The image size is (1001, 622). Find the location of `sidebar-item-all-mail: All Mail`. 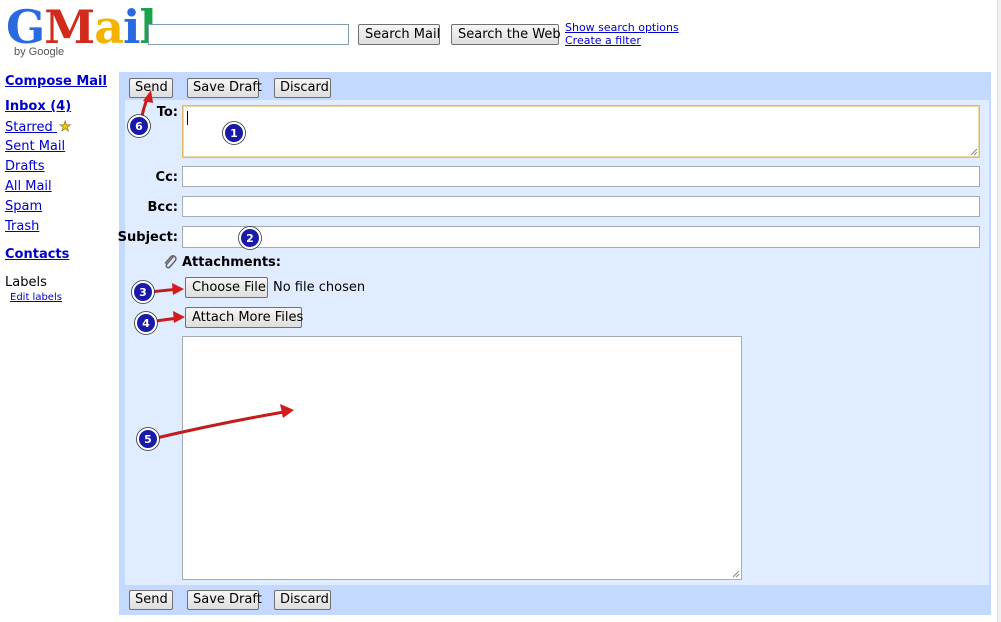

sidebar-item-all-mail: All Mail is located at coordinates (28, 186).